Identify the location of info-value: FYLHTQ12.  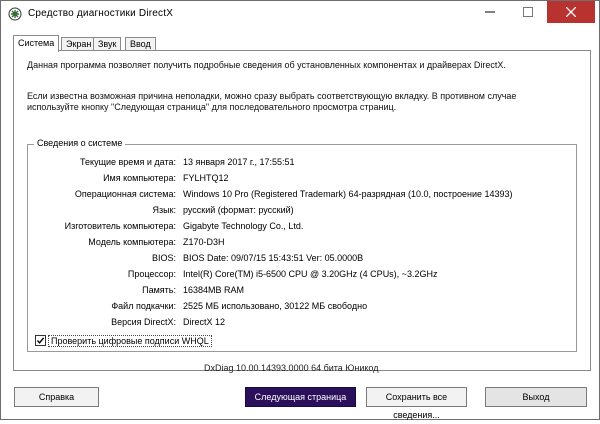
(206, 178).